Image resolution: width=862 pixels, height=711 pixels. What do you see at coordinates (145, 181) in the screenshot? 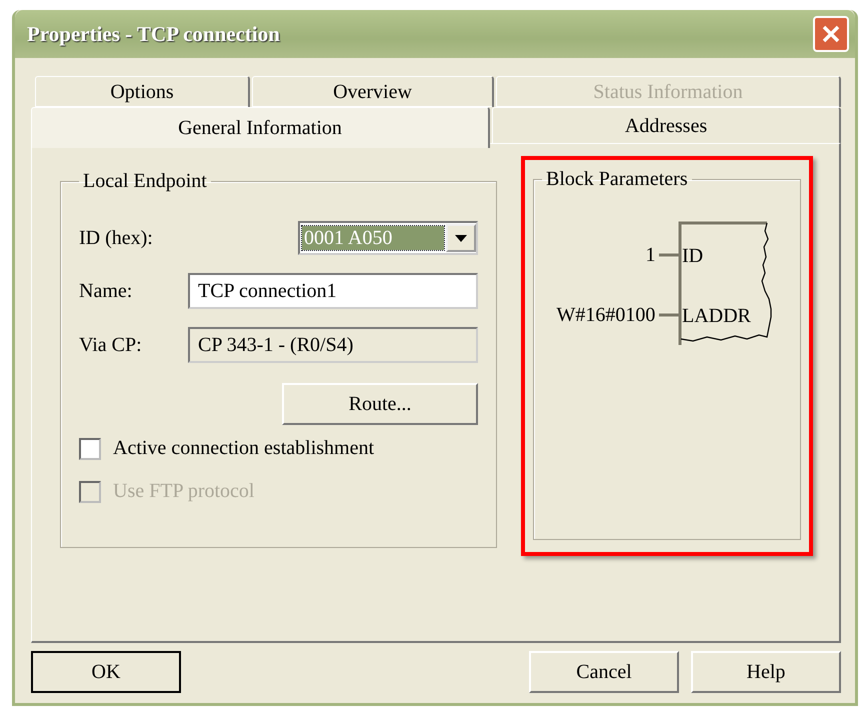
I see `group-title: Local Endpoint` at bounding box center [145, 181].